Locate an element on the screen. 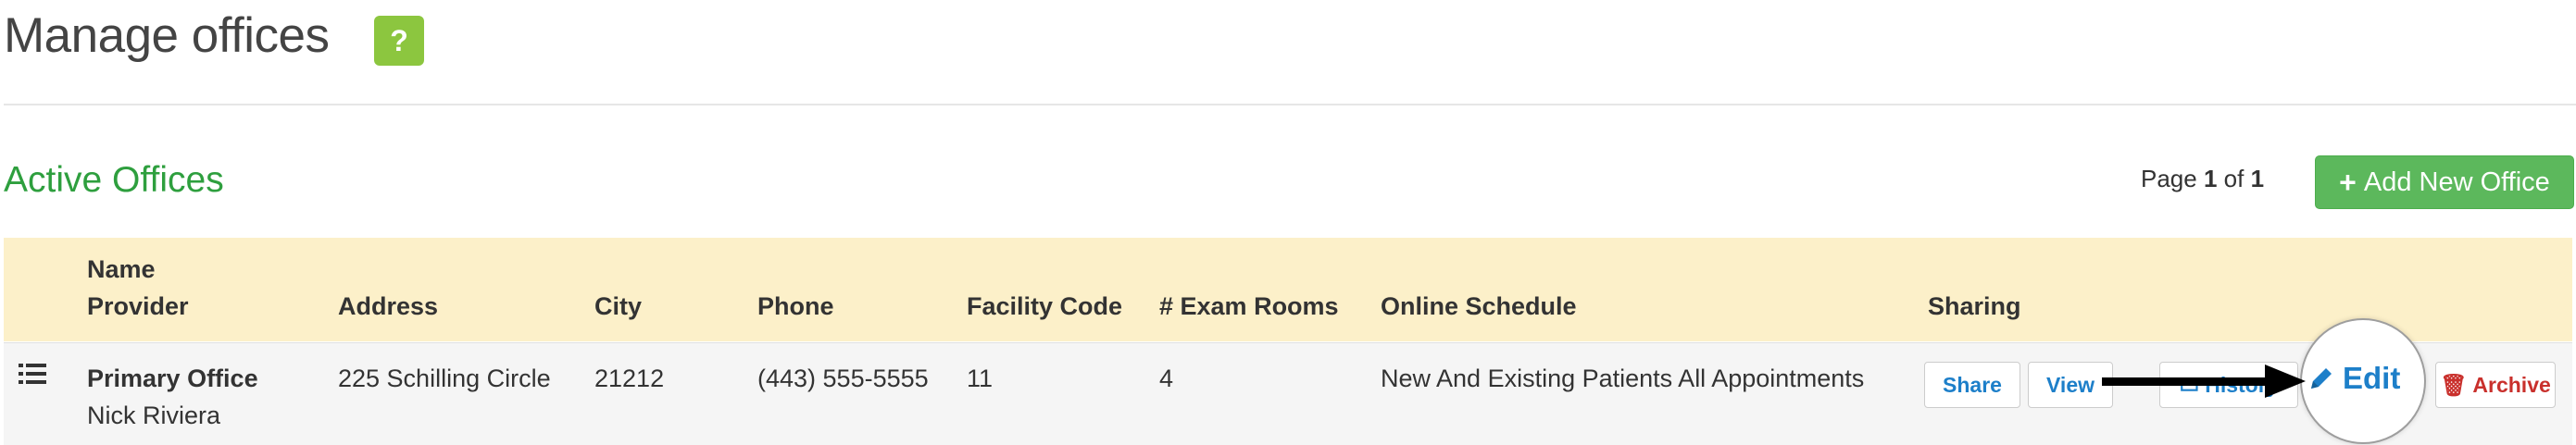  header-city: City is located at coordinates (618, 306).